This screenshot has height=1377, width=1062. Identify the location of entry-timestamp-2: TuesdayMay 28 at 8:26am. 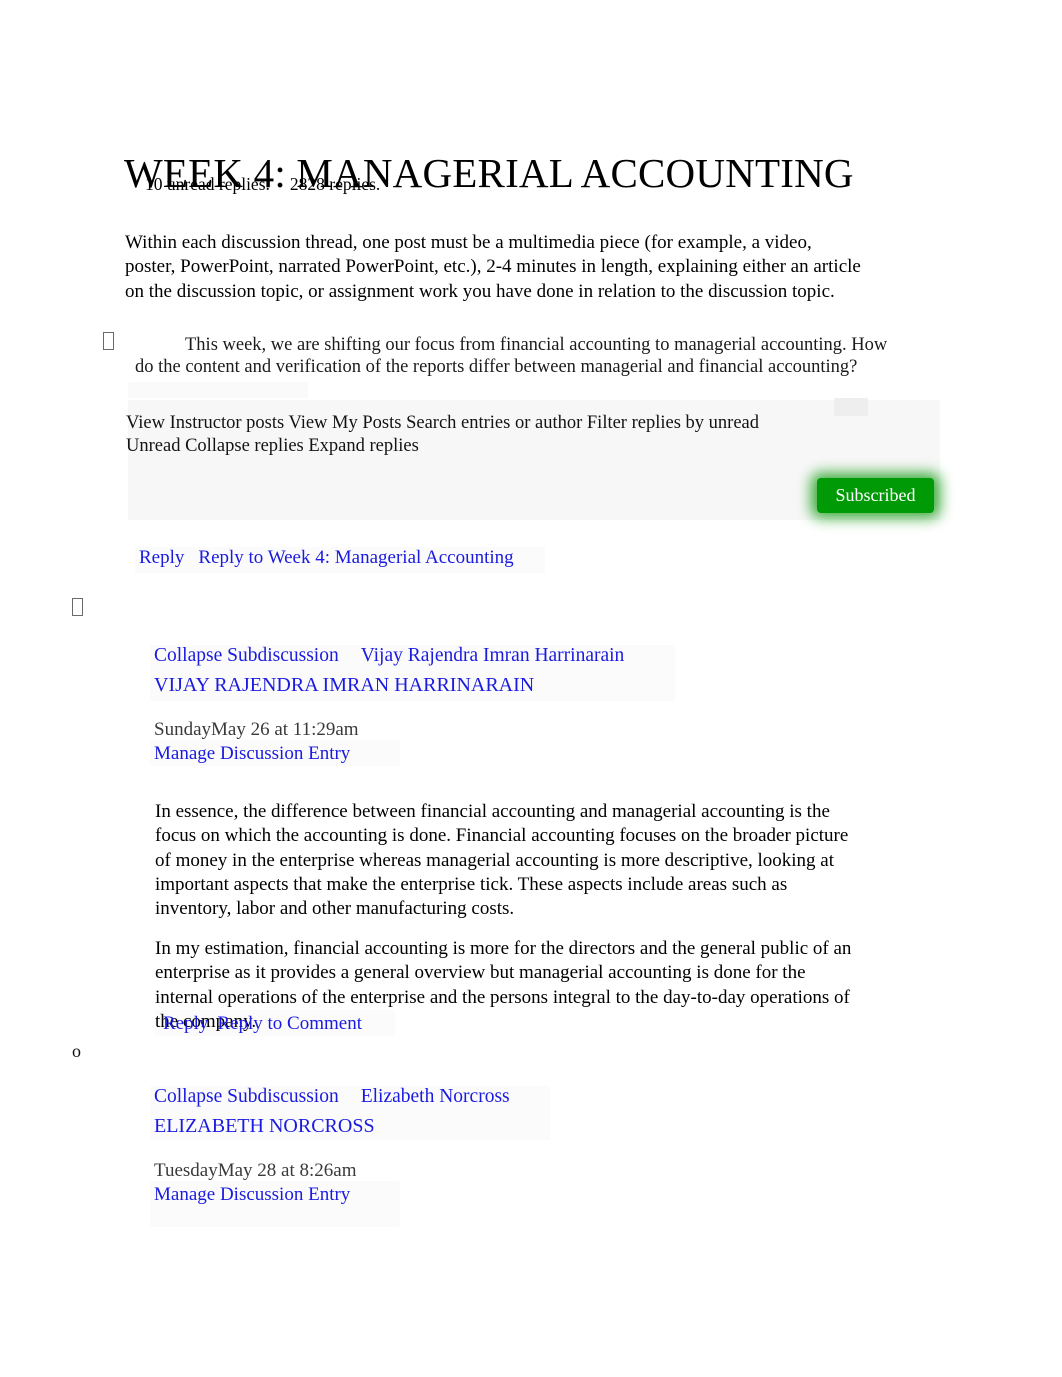
(255, 1170).